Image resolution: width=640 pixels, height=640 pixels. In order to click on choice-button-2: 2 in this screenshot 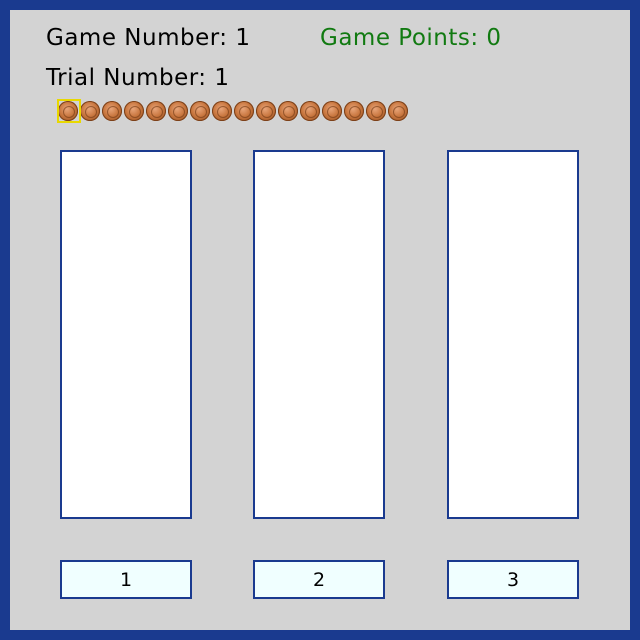, I will do `click(319, 579)`.